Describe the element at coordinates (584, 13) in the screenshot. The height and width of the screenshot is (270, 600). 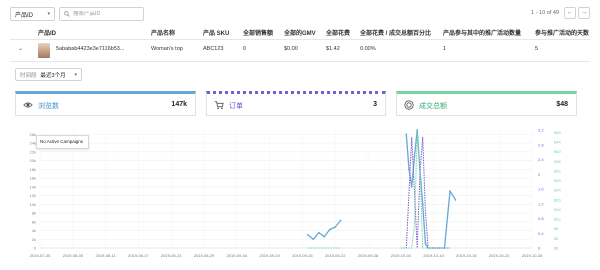
I see `next-page-button: →` at that location.